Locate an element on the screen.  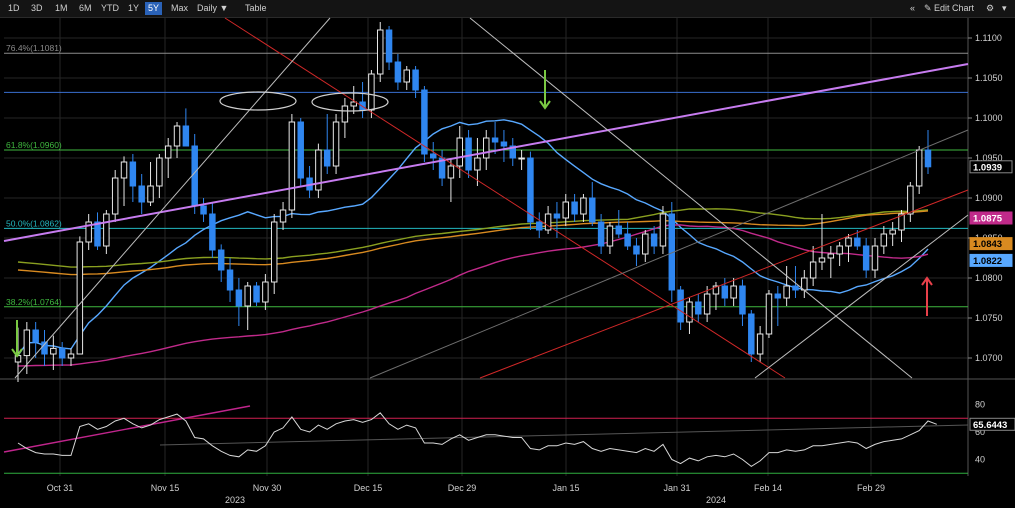
date-tick-label: Jan 31 is located at coordinates (676, 488).